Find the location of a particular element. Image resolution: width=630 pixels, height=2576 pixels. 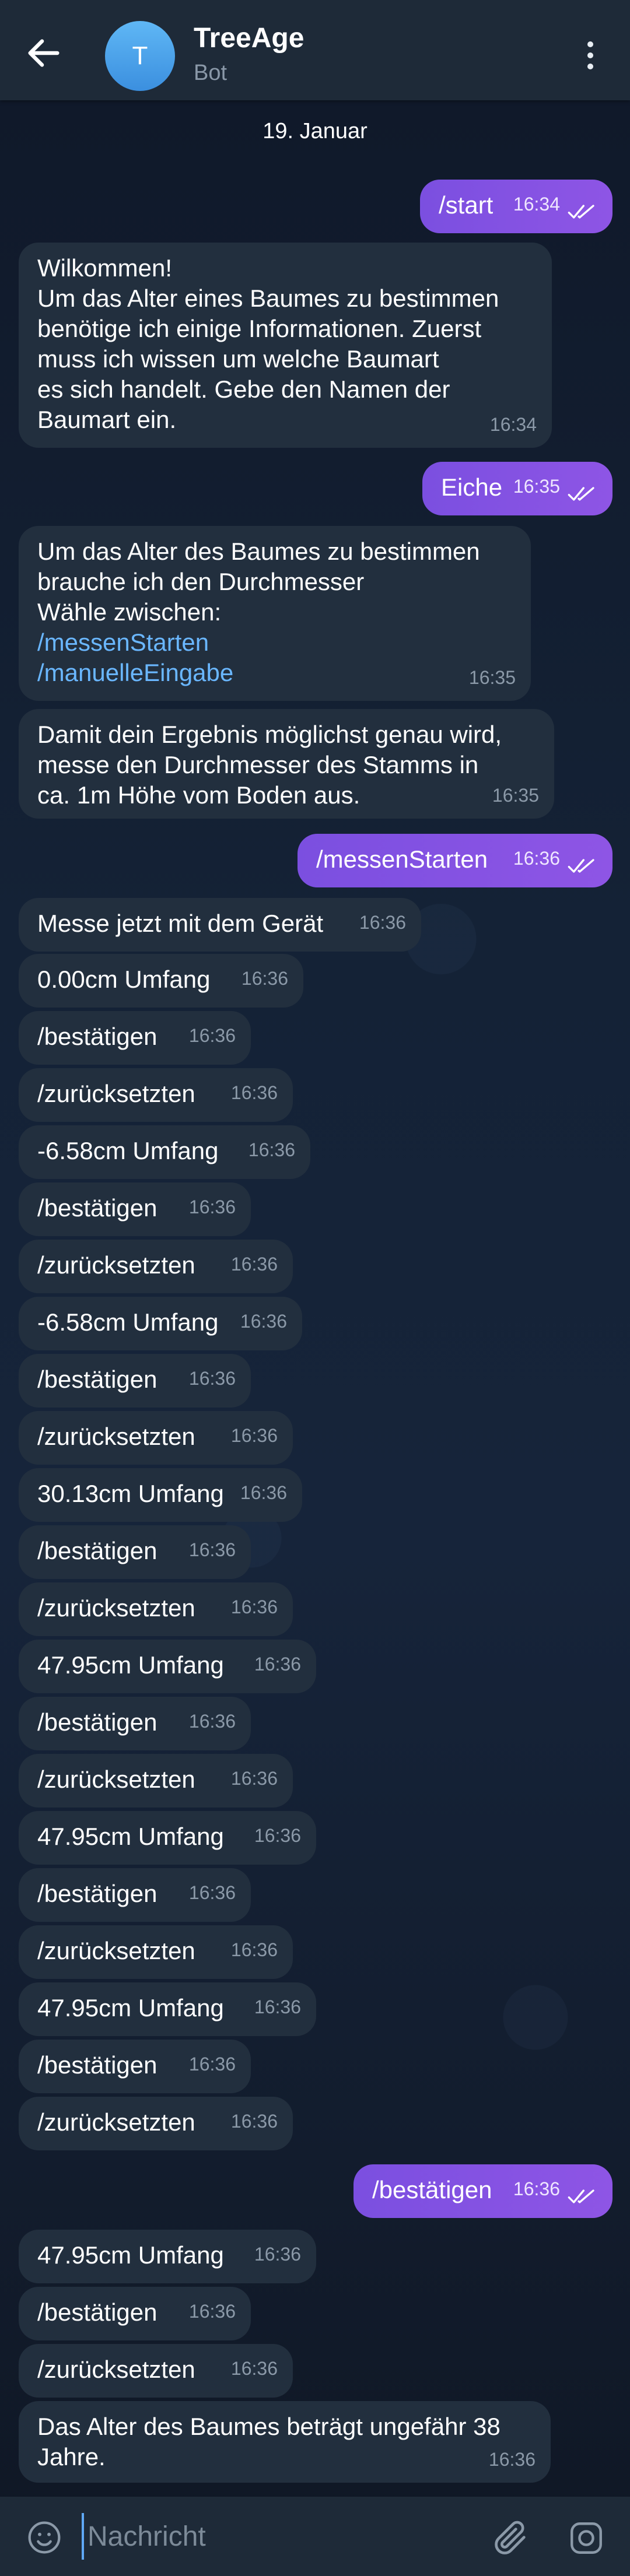

back-arrow-icon is located at coordinates (43, 53).